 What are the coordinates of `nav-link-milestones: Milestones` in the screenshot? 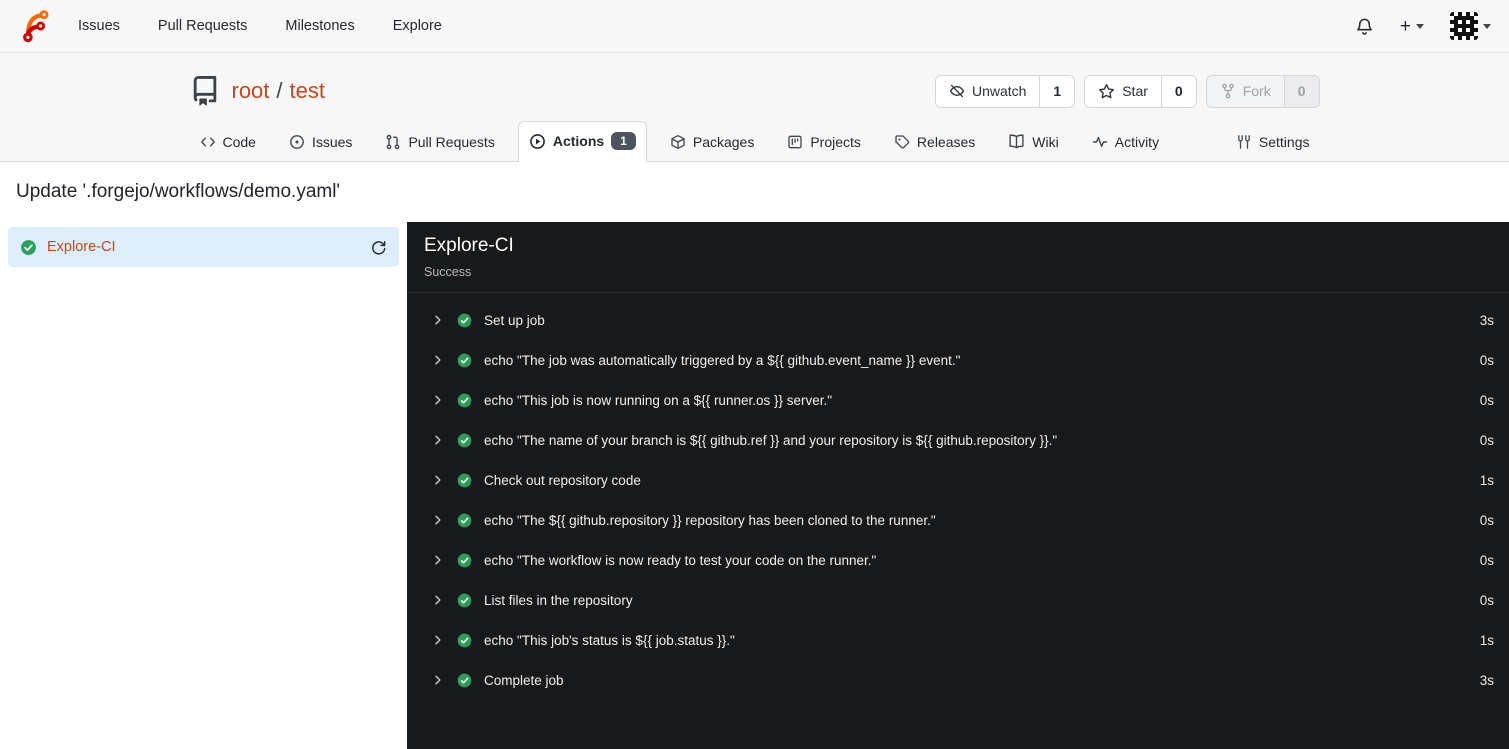 It's located at (319, 26).